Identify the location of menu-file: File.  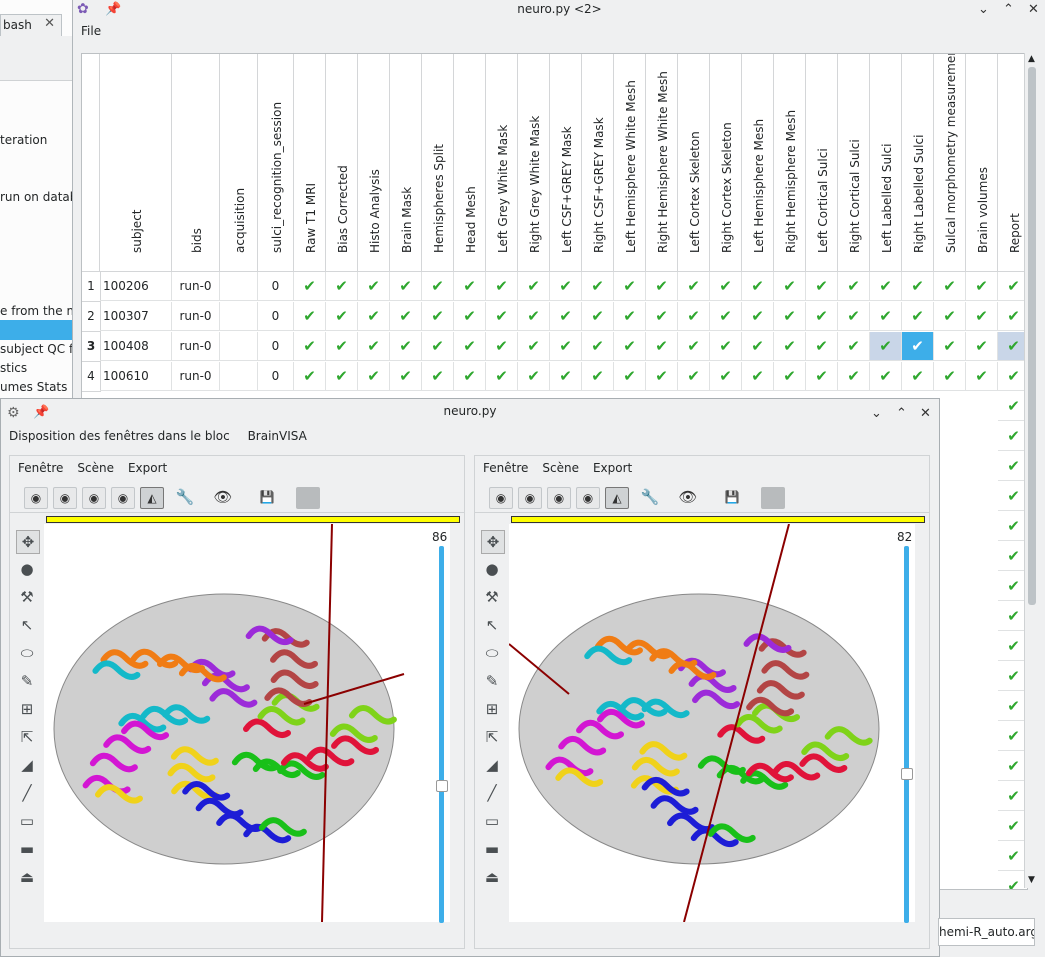
(91, 31).